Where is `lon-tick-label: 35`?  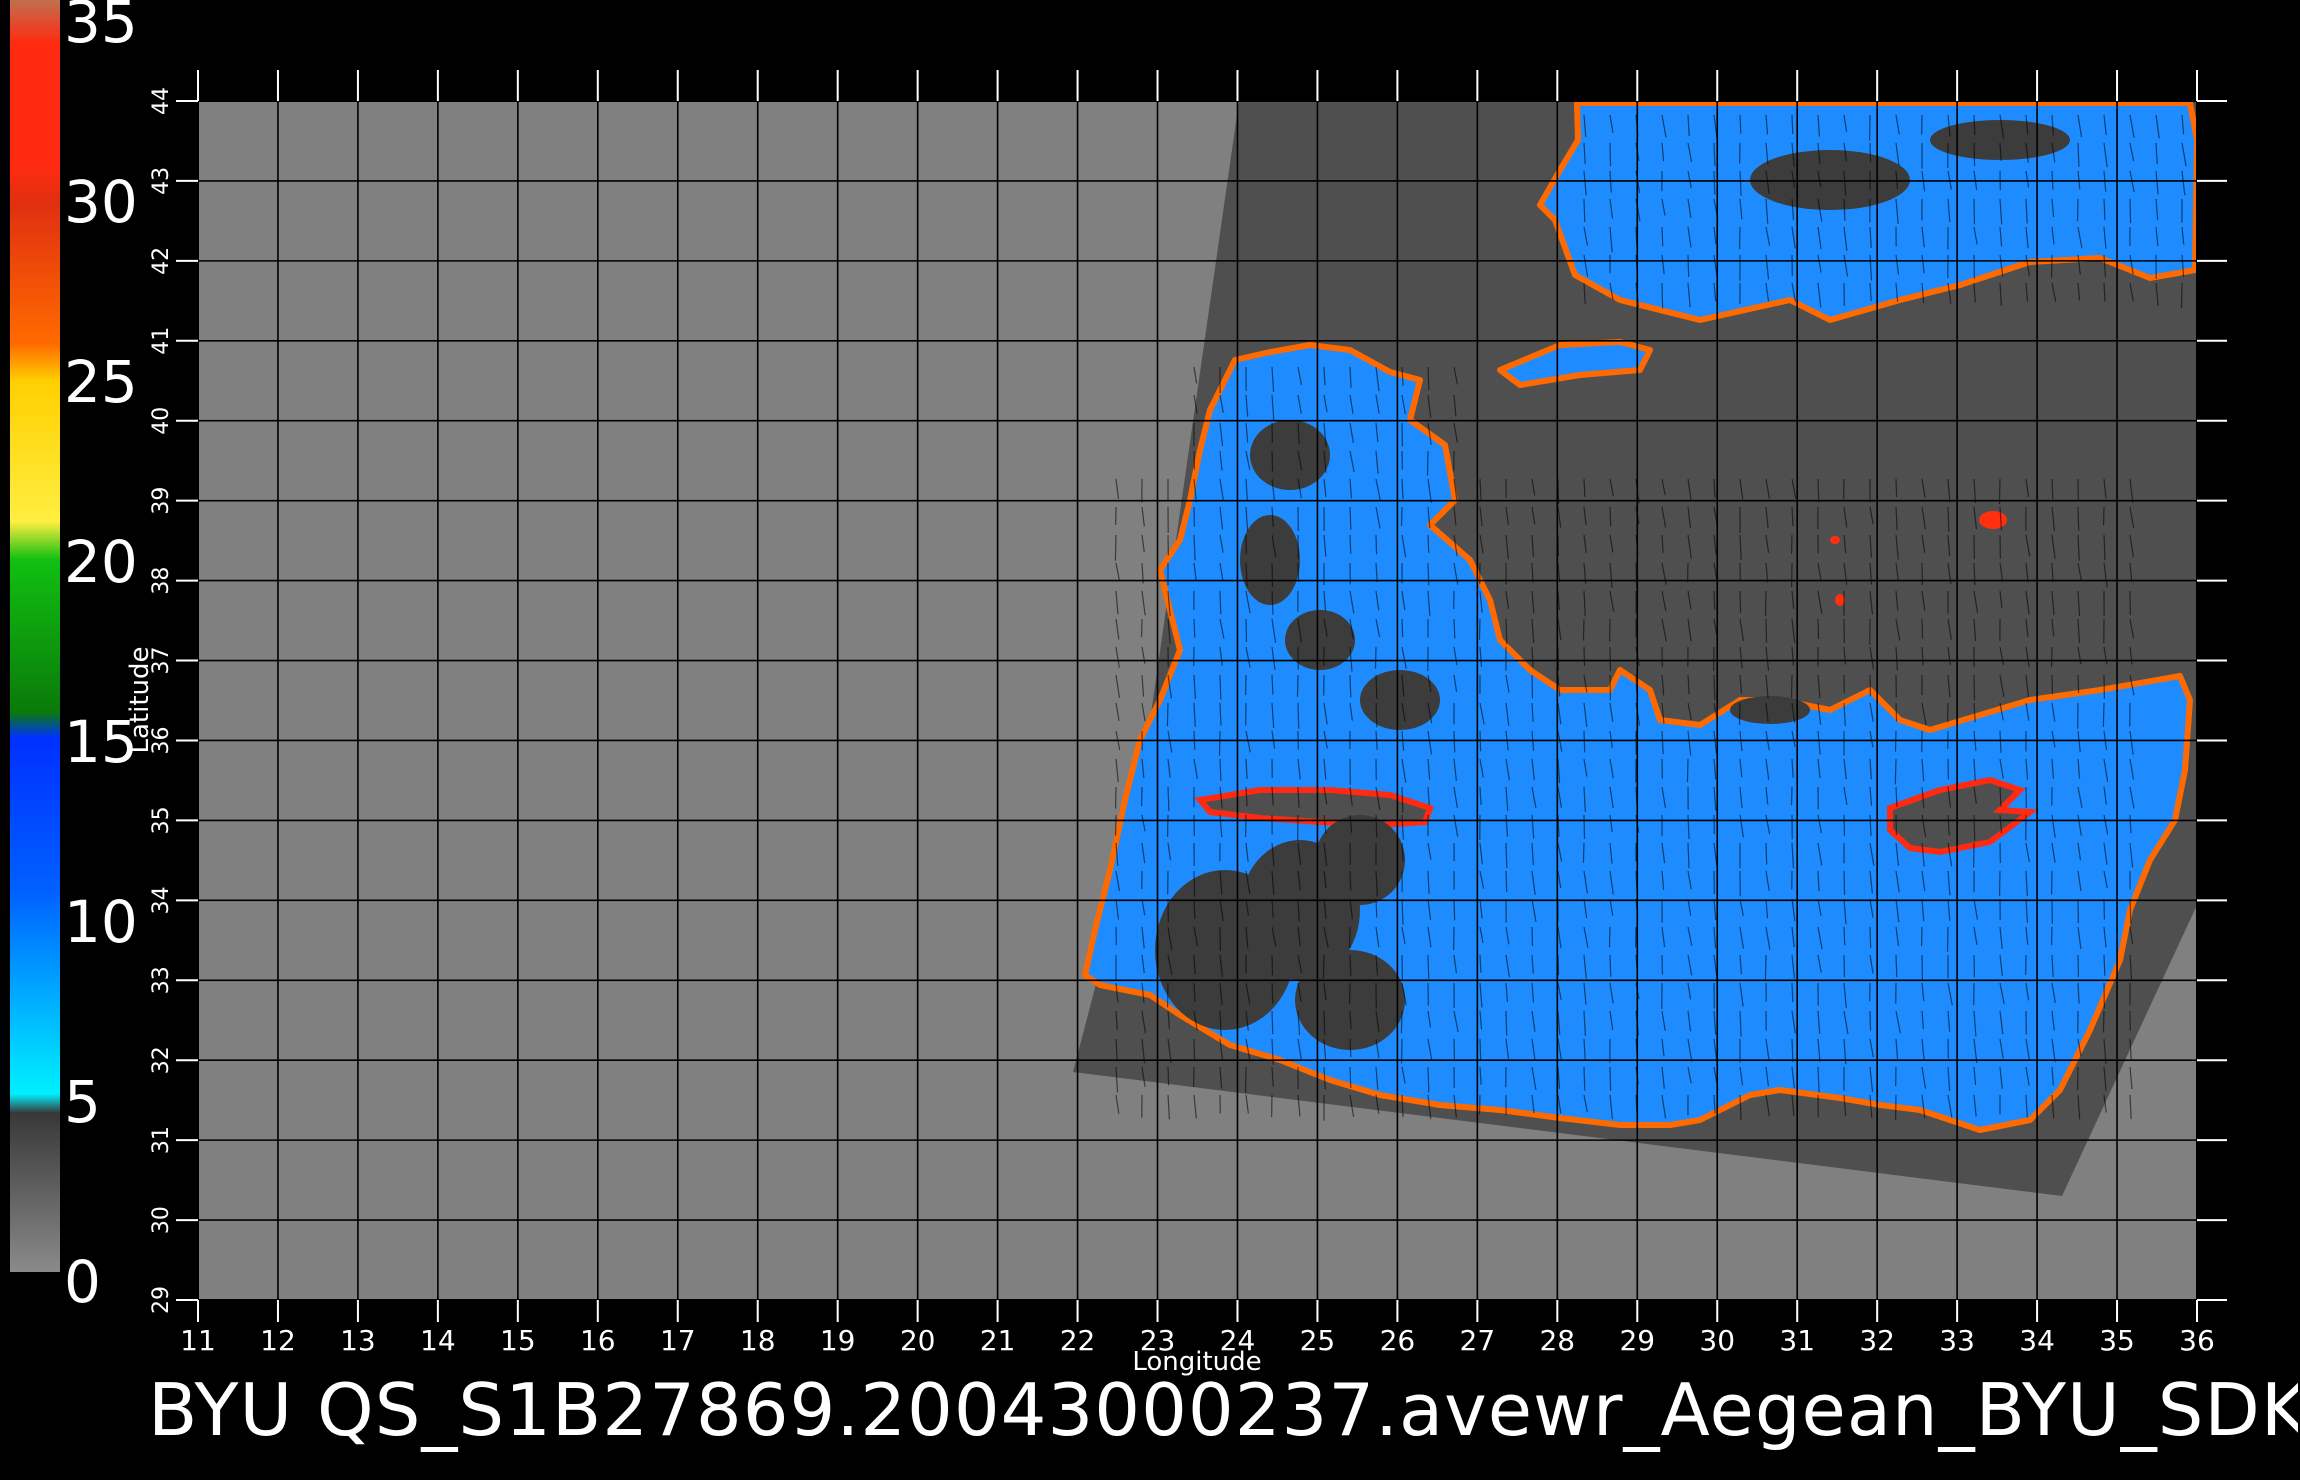 lon-tick-label: 35 is located at coordinates (2117, 1340).